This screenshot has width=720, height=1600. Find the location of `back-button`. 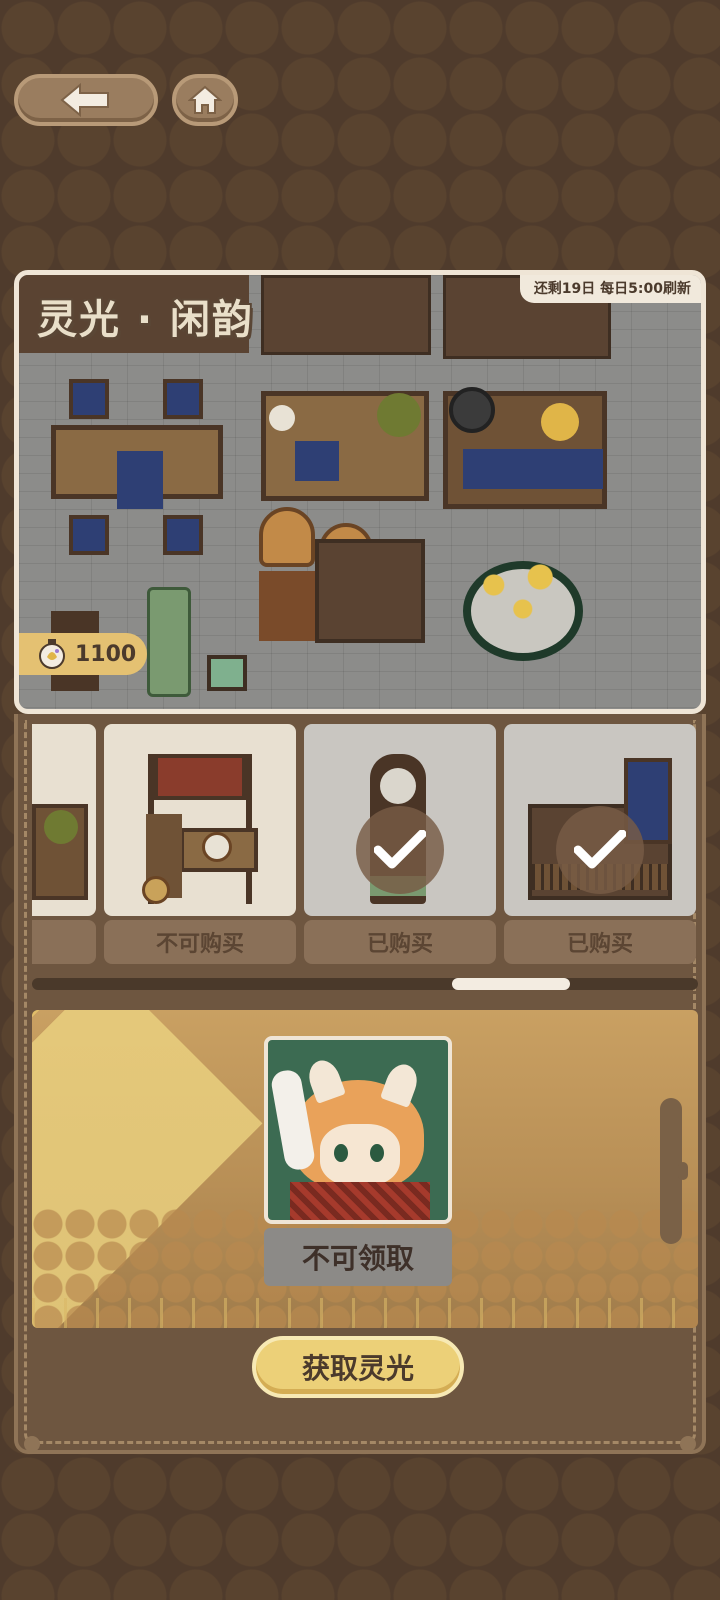

back-button is located at coordinates (86, 100).